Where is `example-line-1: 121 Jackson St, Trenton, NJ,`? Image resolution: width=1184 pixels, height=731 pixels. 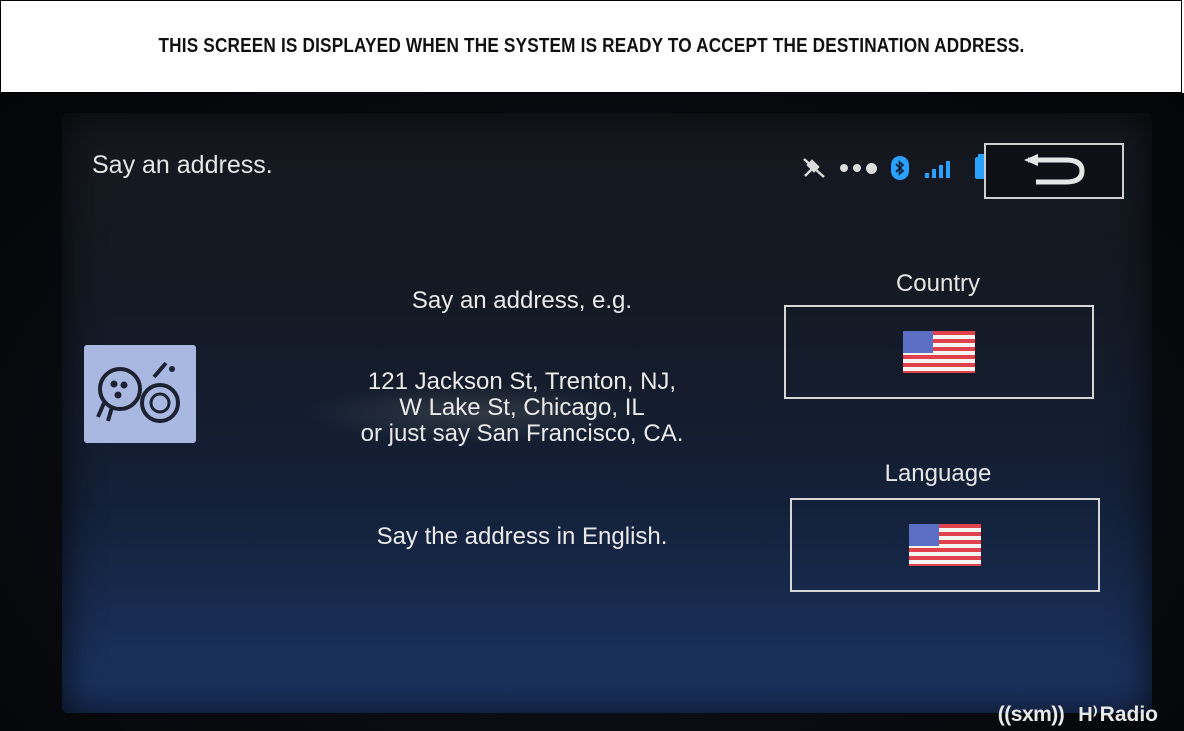 example-line-1: 121 Jackson St, Trenton, NJ, is located at coordinates (522, 381).